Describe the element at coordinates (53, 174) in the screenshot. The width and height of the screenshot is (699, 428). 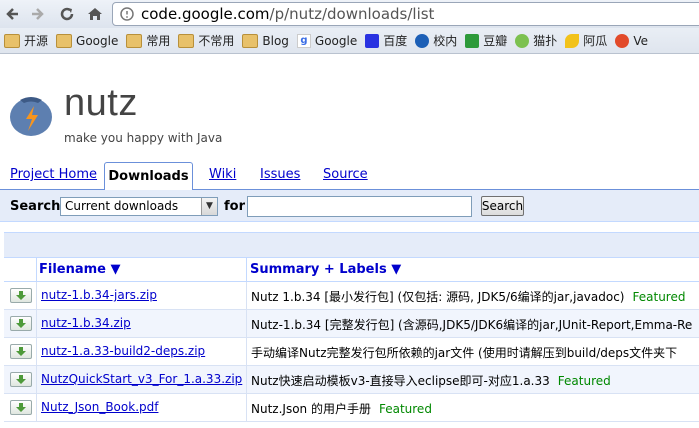
I see `tab-project-home: Project Home` at that location.